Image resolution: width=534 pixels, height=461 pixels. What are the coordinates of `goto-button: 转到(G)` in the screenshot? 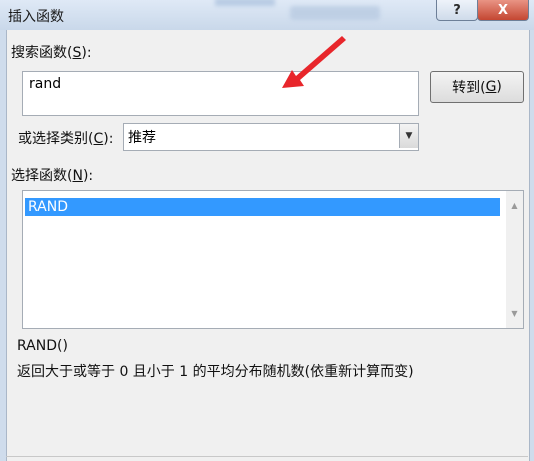 It's located at (477, 87).